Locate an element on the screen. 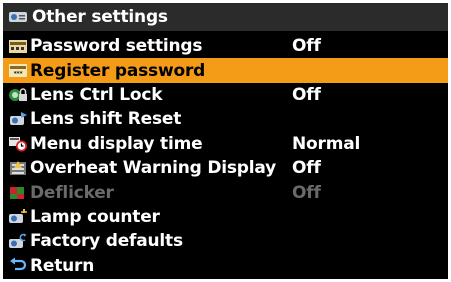 This screenshot has width=451, height=282. menu-item-return: Return is located at coordinates (225, 266).